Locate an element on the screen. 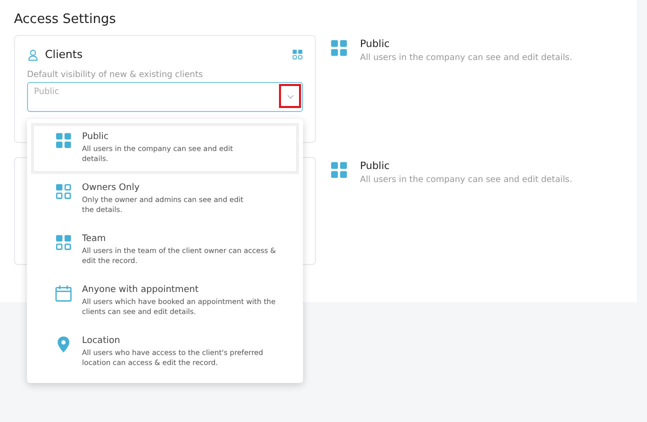  field-value: Public is located at coordinates (47, 92).